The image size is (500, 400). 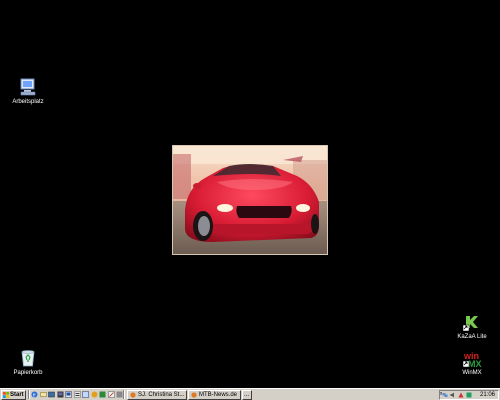 What do you see at coordinates (17, 395) in the screenshot?
I see `start-label: Start` at bounding box center [17, 395].